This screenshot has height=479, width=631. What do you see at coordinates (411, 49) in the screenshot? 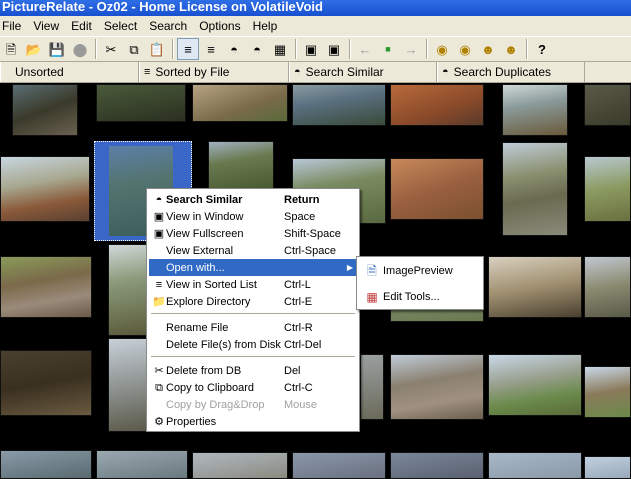
I see `forward-arrow-icon: →` at bounding box center [411, 49].